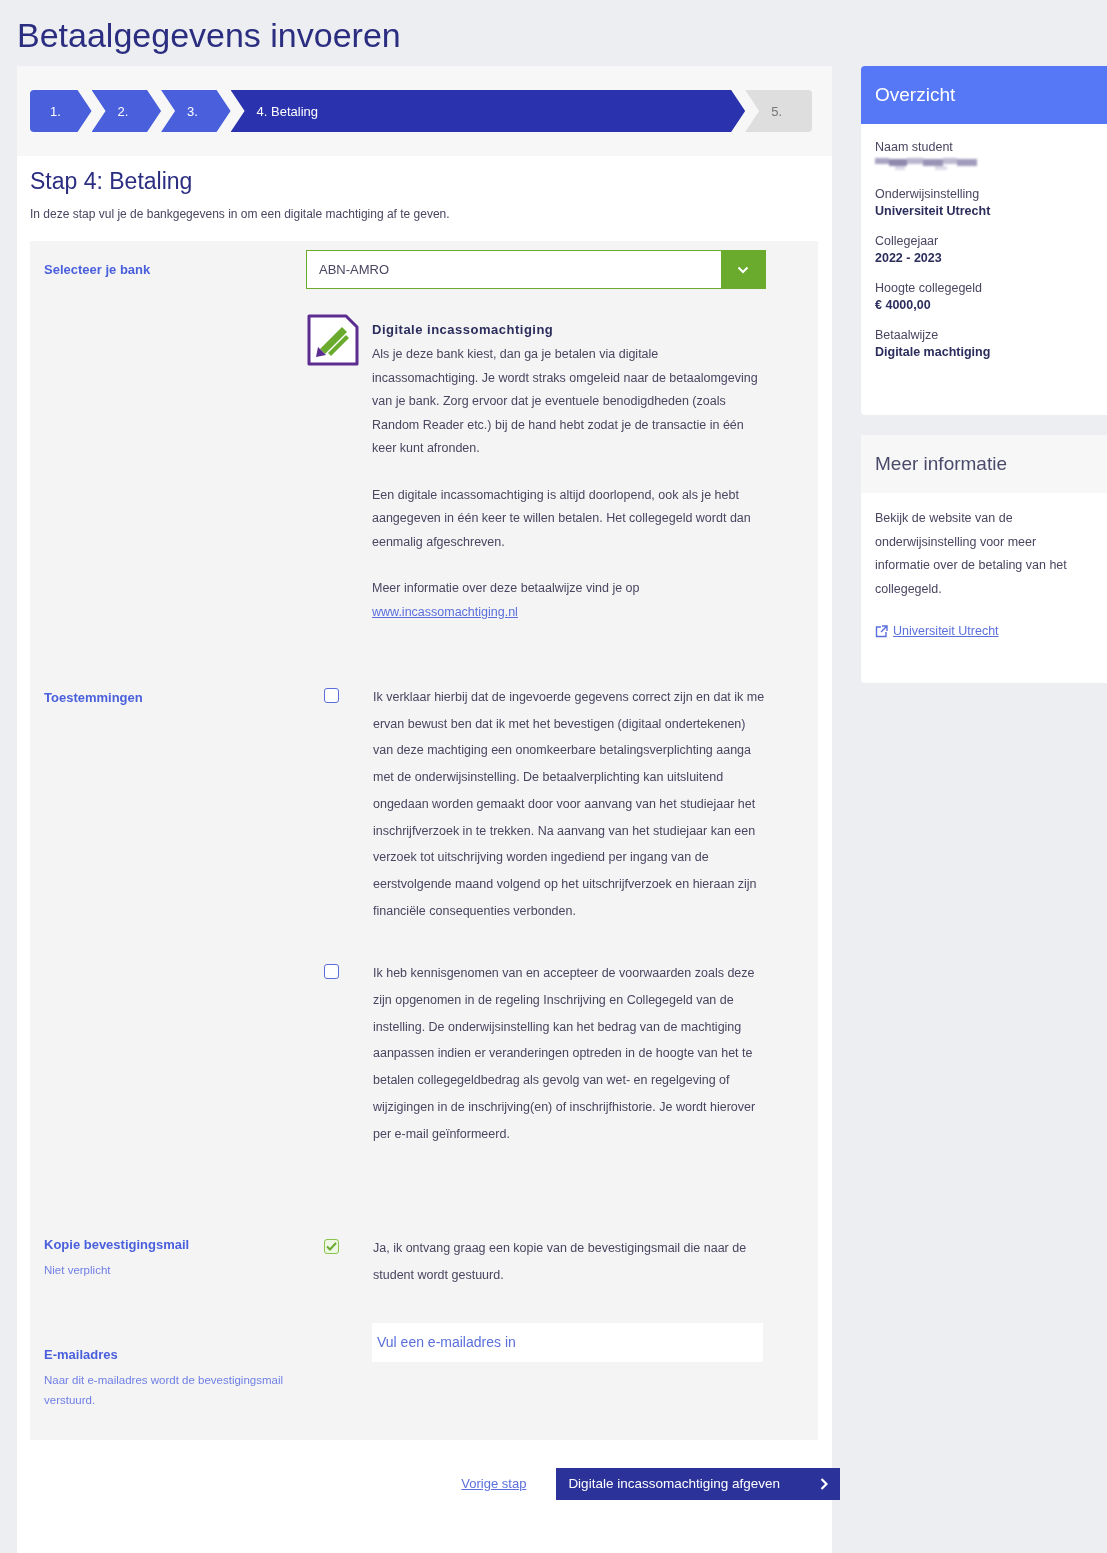 This screenshot has width=1107, height=1553. I want to click on pencil-document-icon, so click(333, 340).